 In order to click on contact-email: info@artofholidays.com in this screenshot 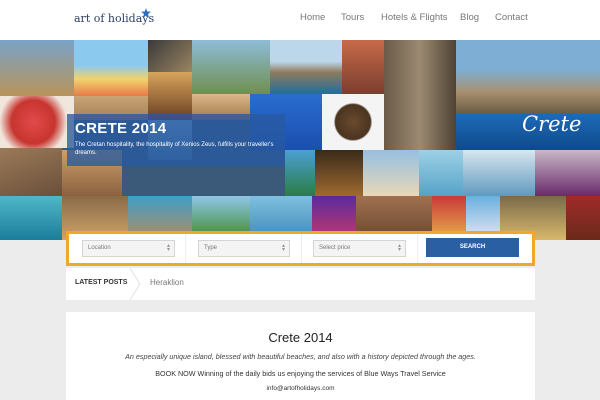, I will do `click(300, 388)`.